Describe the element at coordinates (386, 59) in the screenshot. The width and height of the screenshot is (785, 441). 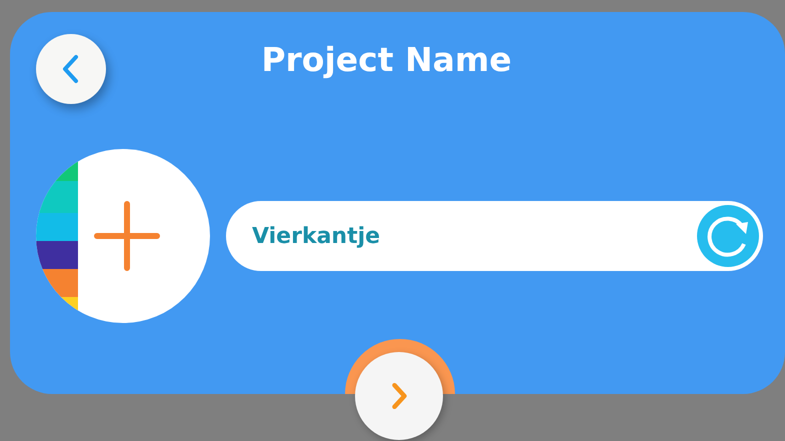
I see `dialog-title: Project Name` at that location.